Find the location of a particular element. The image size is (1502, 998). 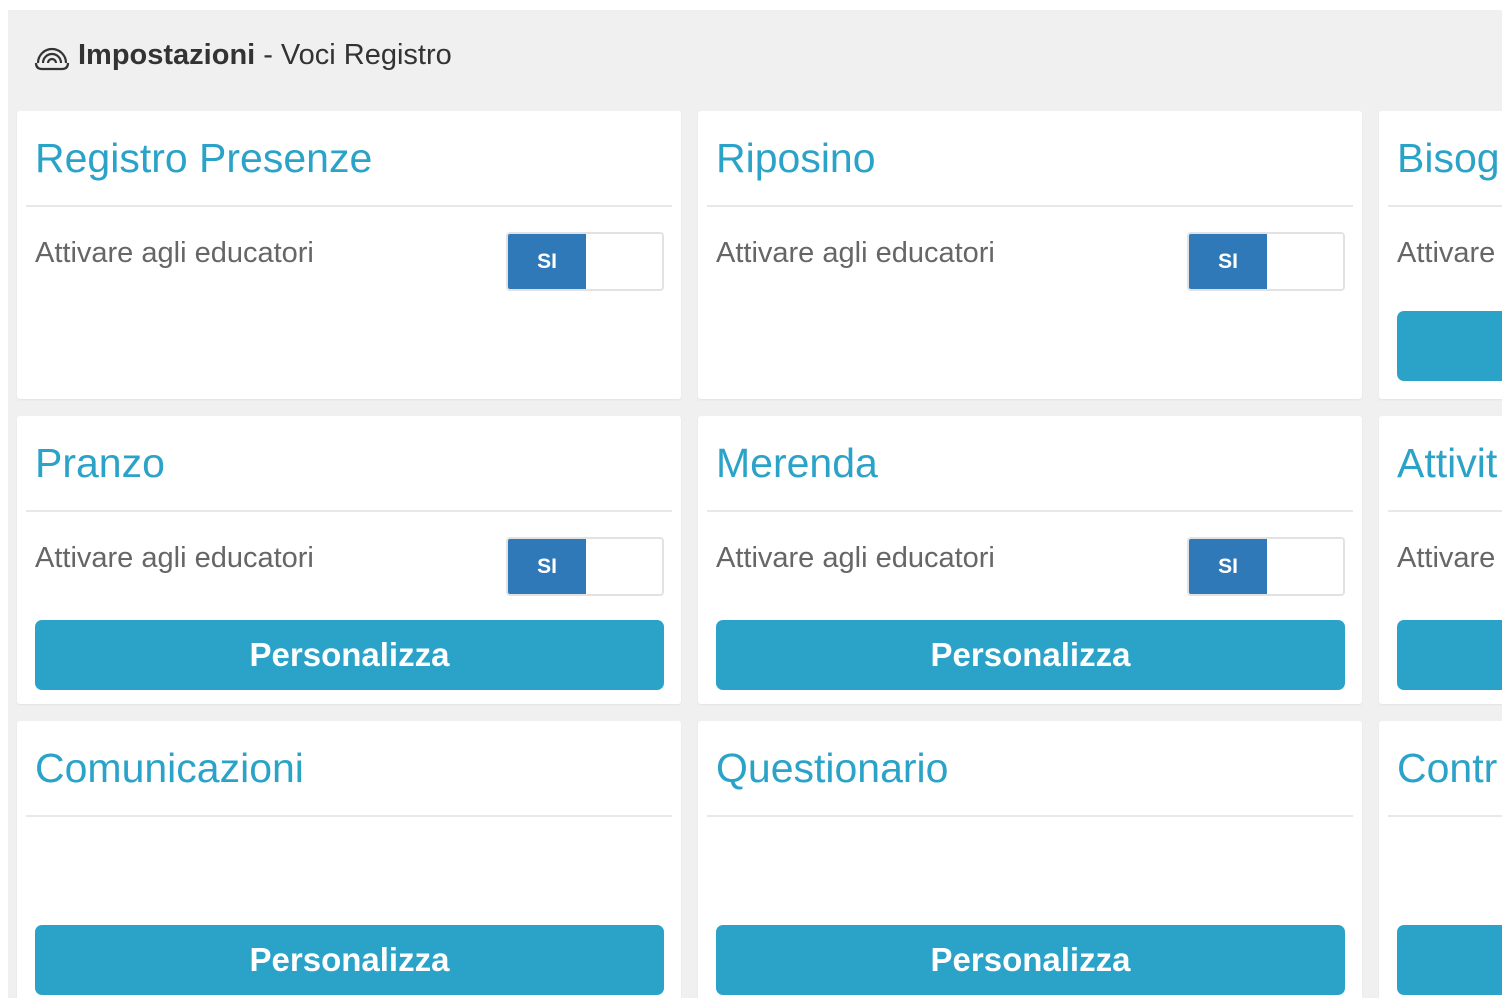

card-title: Pranzo is located at coordinates (100, 463).